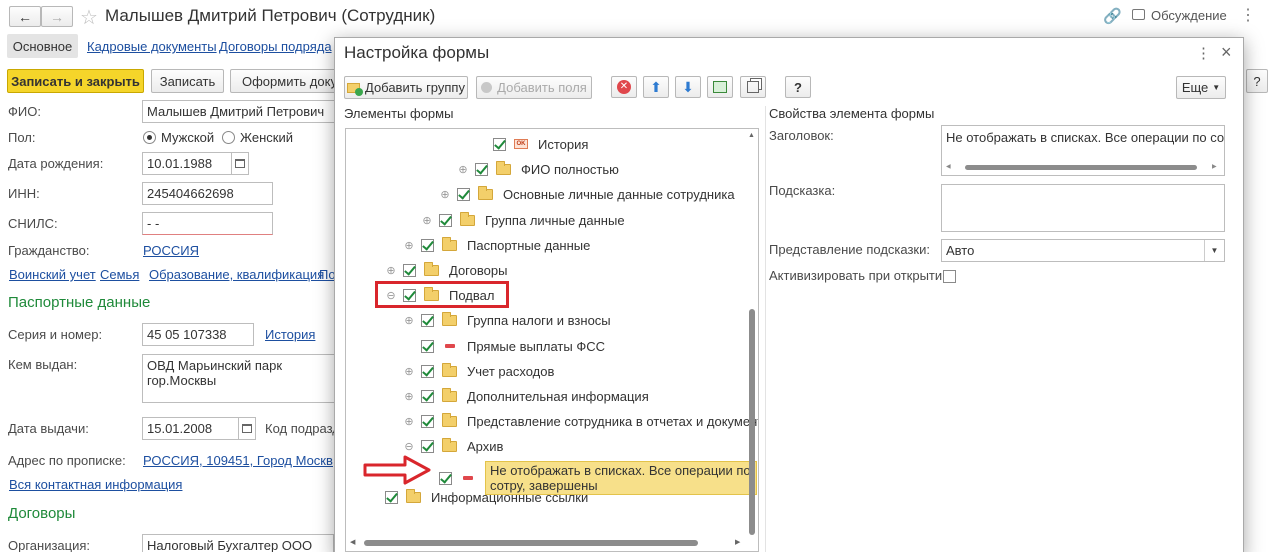  Describe the element at coordinates (187, 163) in the screenshot. I see `birth-date-input: 10.01.1988` at that location.